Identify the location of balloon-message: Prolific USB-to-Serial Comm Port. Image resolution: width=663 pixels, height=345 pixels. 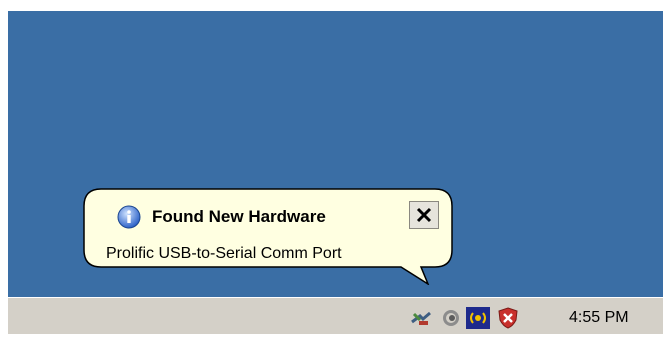
(224, 253).